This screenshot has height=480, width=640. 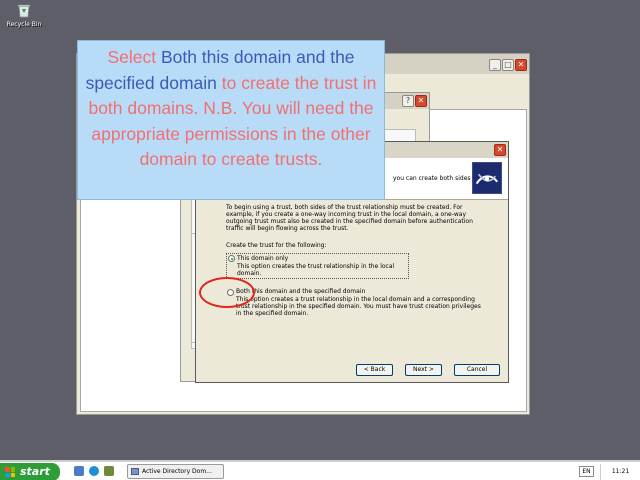 I want to click on next-button: Next >, so click(x=423, y=370).